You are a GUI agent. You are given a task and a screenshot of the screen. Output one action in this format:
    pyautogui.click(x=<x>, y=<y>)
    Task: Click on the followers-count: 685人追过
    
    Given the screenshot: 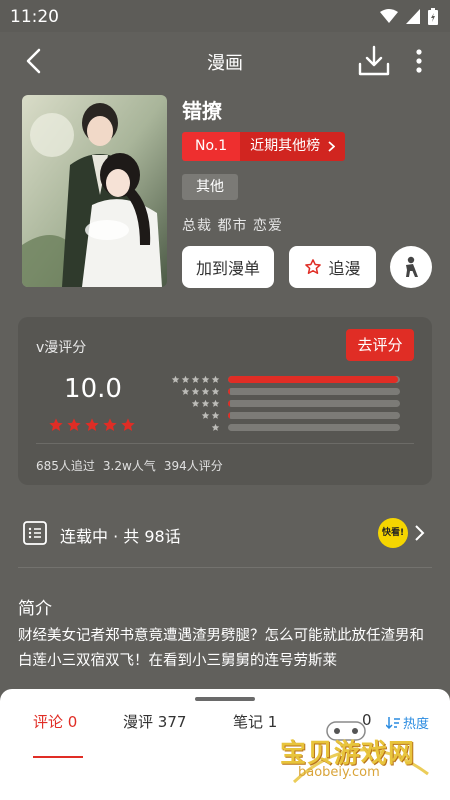 What is the action you would take?
    pyautogui.click(x=65, y=466)
    